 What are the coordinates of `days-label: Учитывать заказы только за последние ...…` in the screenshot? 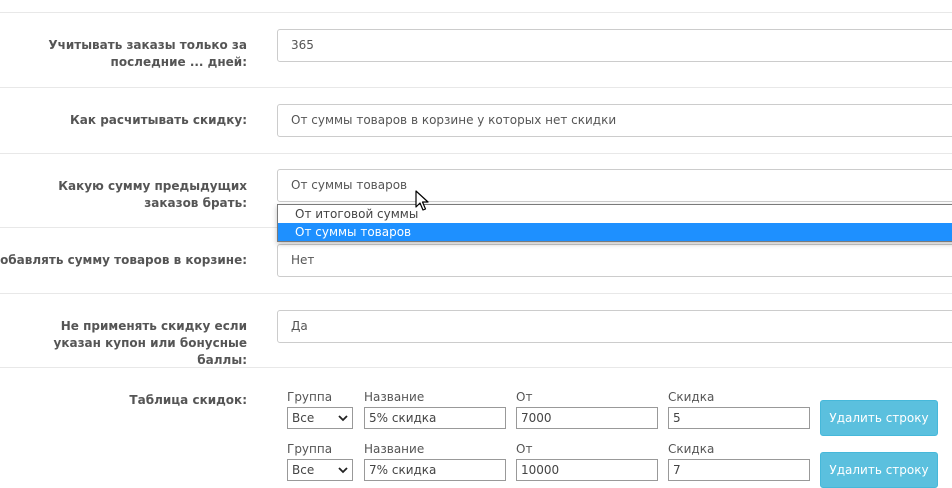 It's located at (147, 53).